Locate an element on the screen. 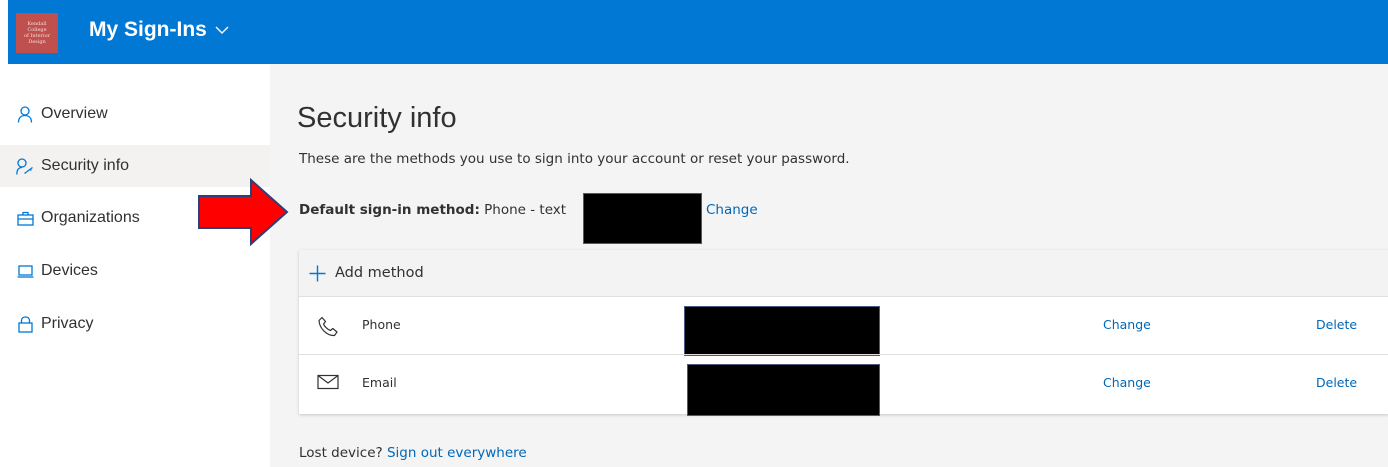 The image size is (1388, 467). sidebar-item-devices: Devices is located at coordinates (135, 271).